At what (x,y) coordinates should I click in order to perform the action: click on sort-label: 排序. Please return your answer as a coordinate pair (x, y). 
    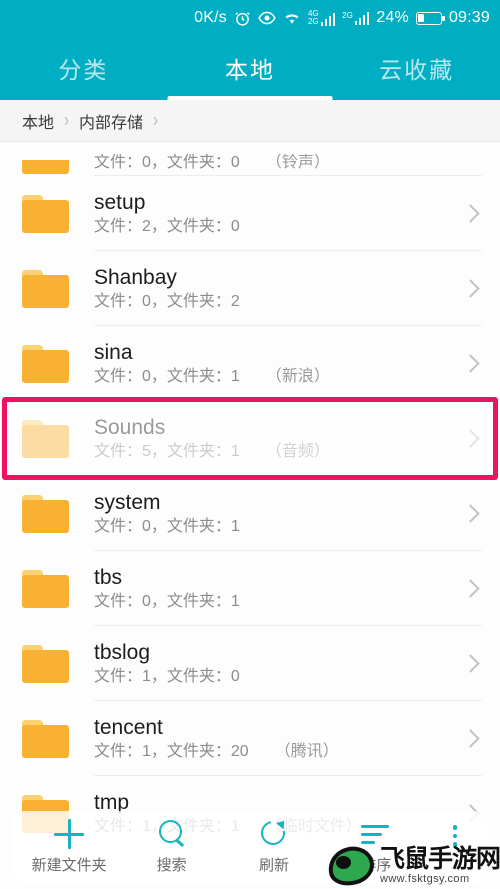
    Looking at the image, I should click on (376, 865).